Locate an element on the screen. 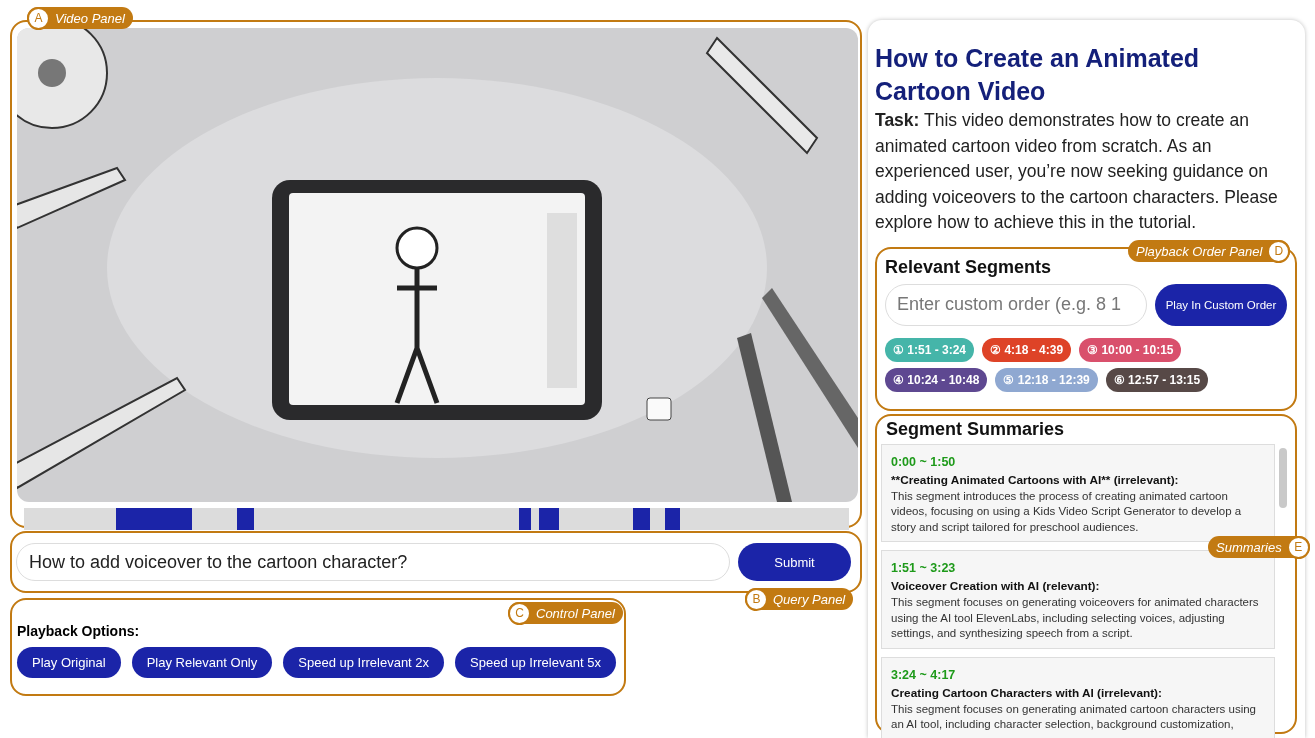 The image size is (1315, 738). segment-time: 1:51 ~ 3:23 is located at coordinates (923, 568).